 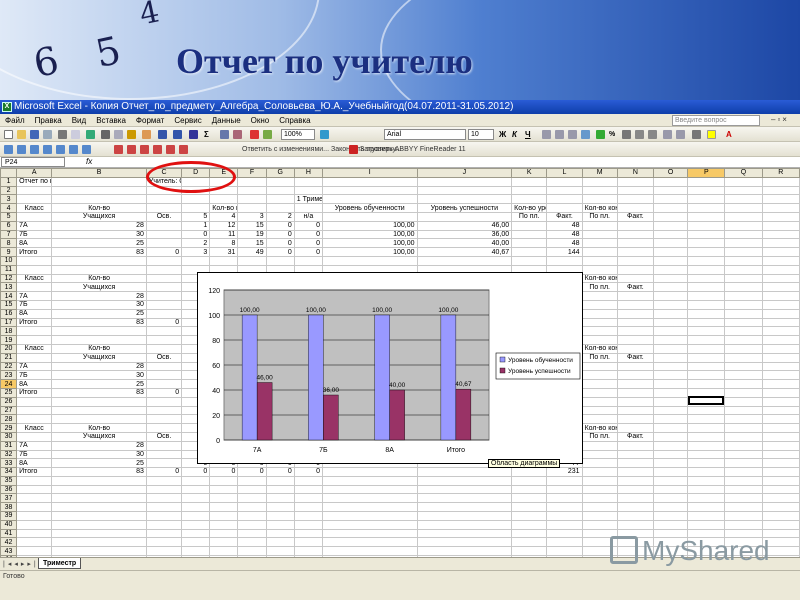 What do you see at coordinates (528, 134) in the screenshot?
I see `underline-button: Ч` at bounding box center [528, 134].